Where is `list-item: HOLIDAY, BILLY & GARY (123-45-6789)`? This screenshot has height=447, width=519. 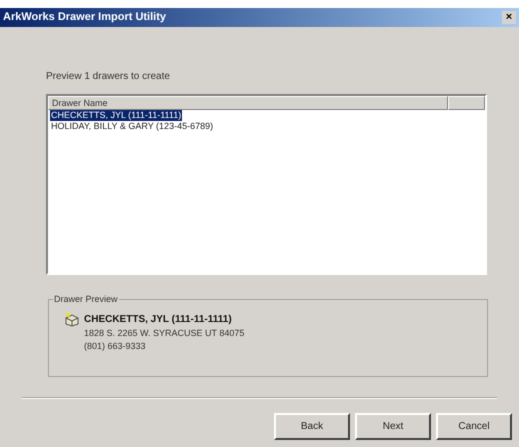 list-item: HOLIDAY, BILLY & GARY (123-45-6789) is located at coordinates (132, 126).